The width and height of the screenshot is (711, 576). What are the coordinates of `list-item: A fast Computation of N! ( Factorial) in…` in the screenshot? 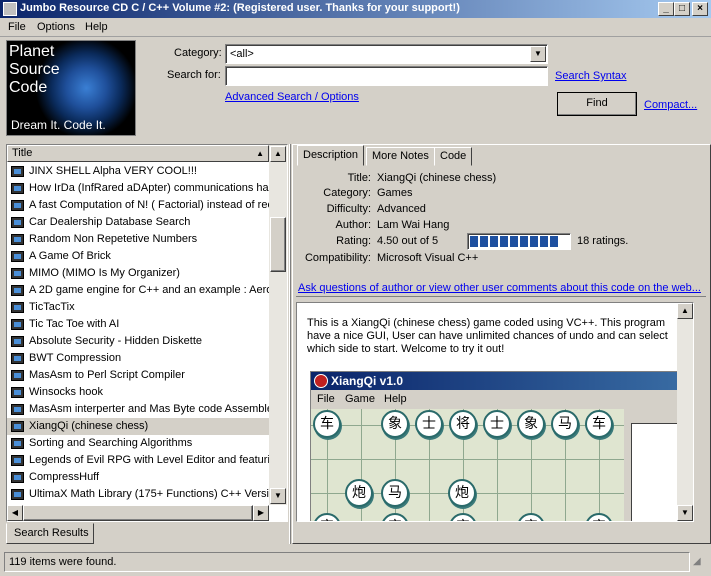 It's located at (138, 205).